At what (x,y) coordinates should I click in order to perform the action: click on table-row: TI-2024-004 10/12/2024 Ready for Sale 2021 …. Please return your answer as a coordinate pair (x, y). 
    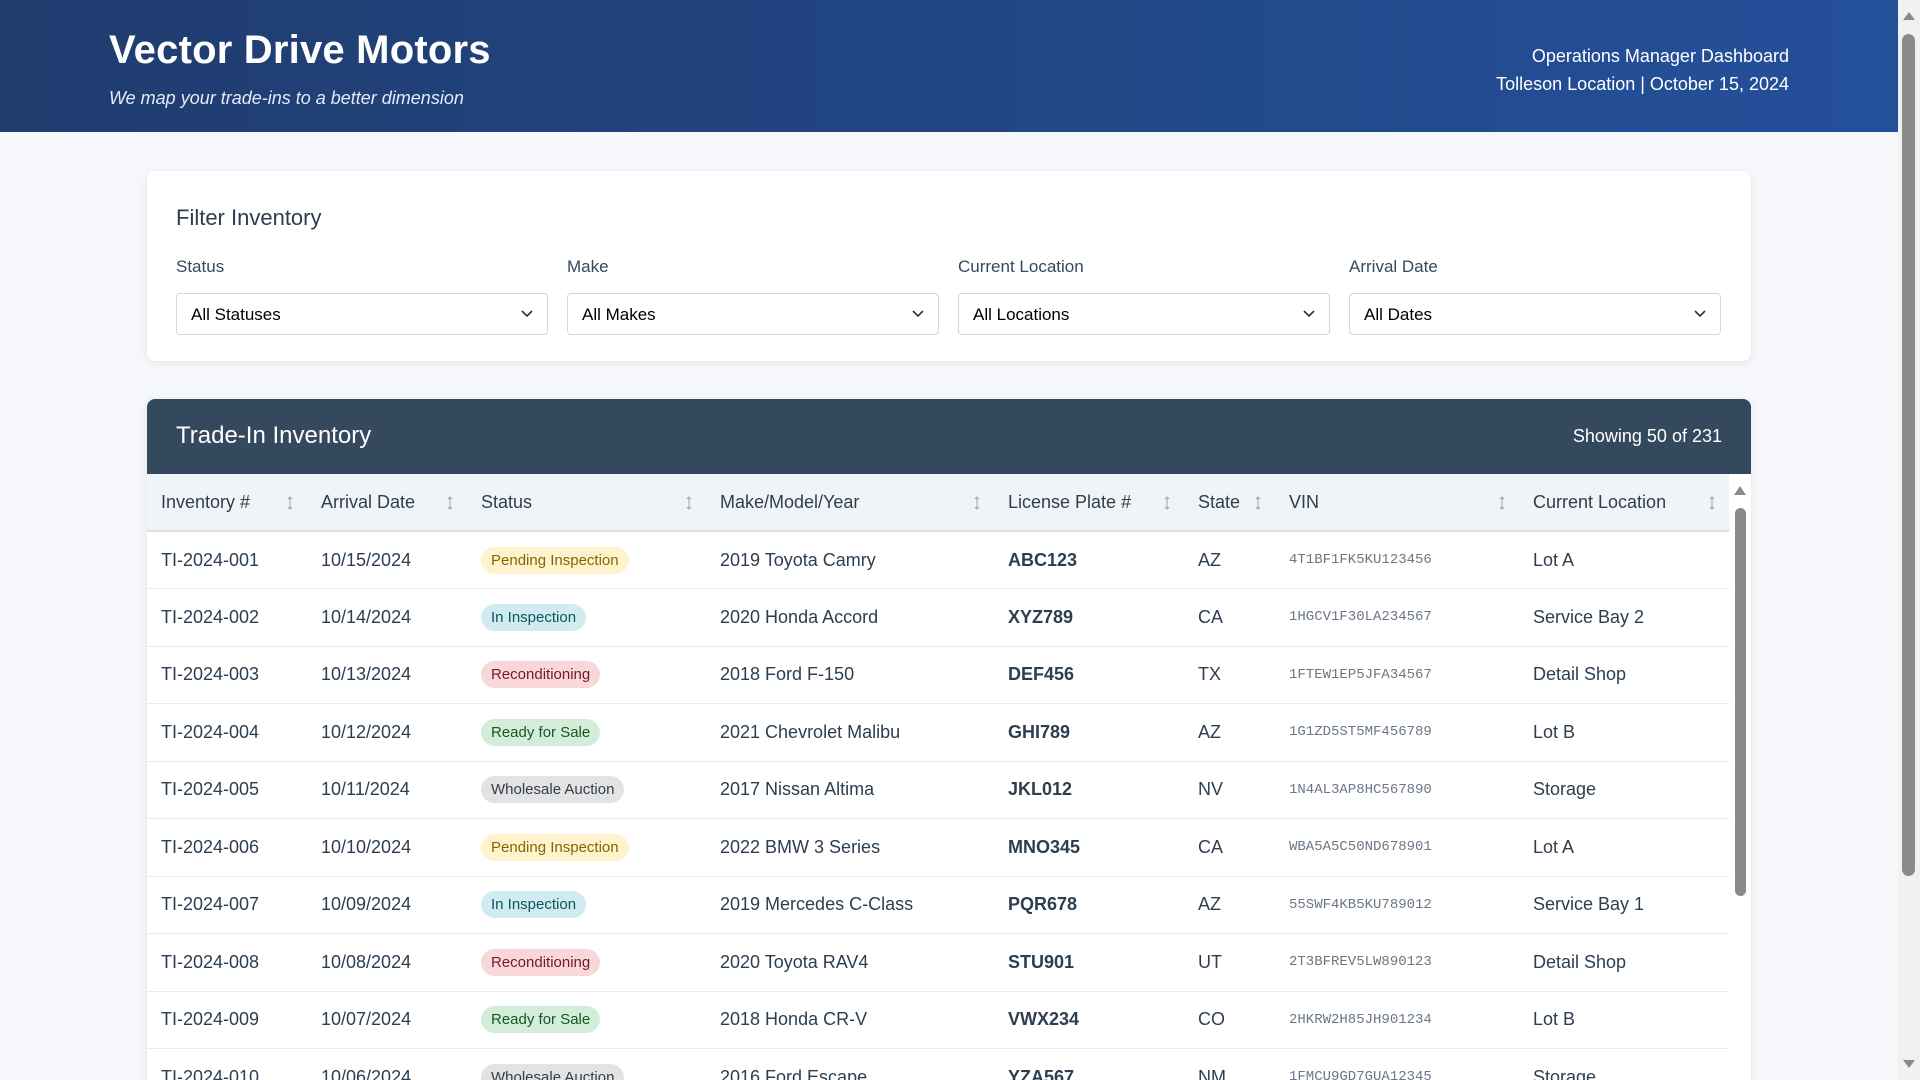
    Looking at the image, I should click on (938, 732).